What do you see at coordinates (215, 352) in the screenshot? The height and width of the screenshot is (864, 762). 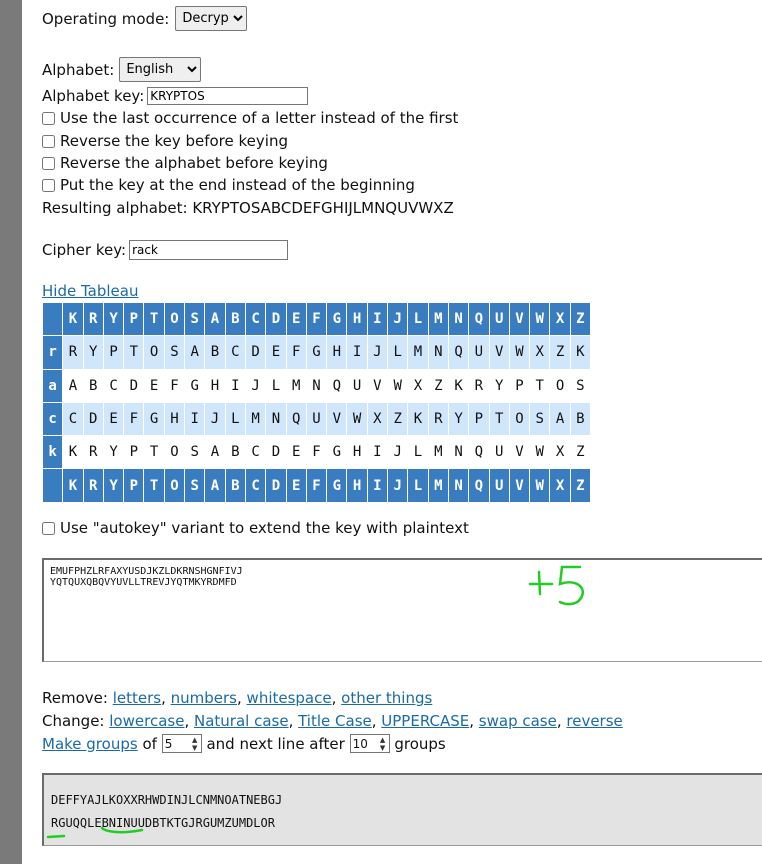 I see `tableau-cell: B` at bounding box center [215, 352].